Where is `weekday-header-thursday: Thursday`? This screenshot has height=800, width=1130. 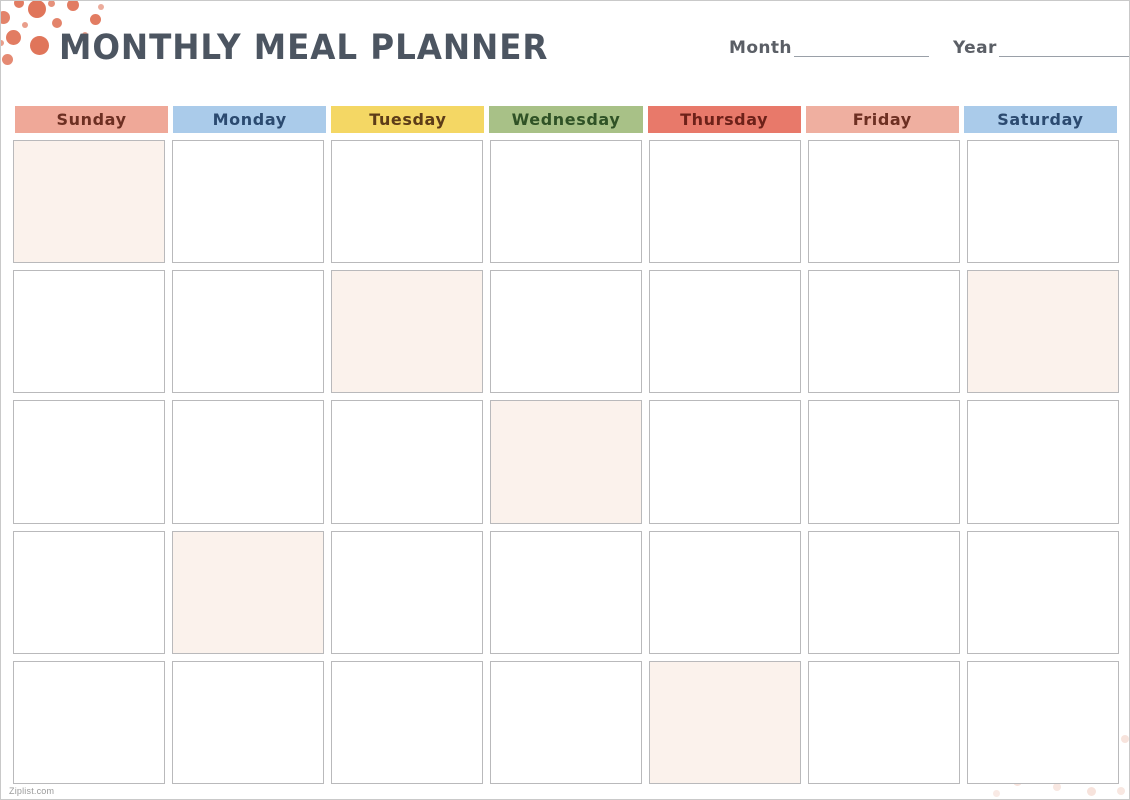
weekday-header-thursday: Thursday is located at coordinates (724, 119).